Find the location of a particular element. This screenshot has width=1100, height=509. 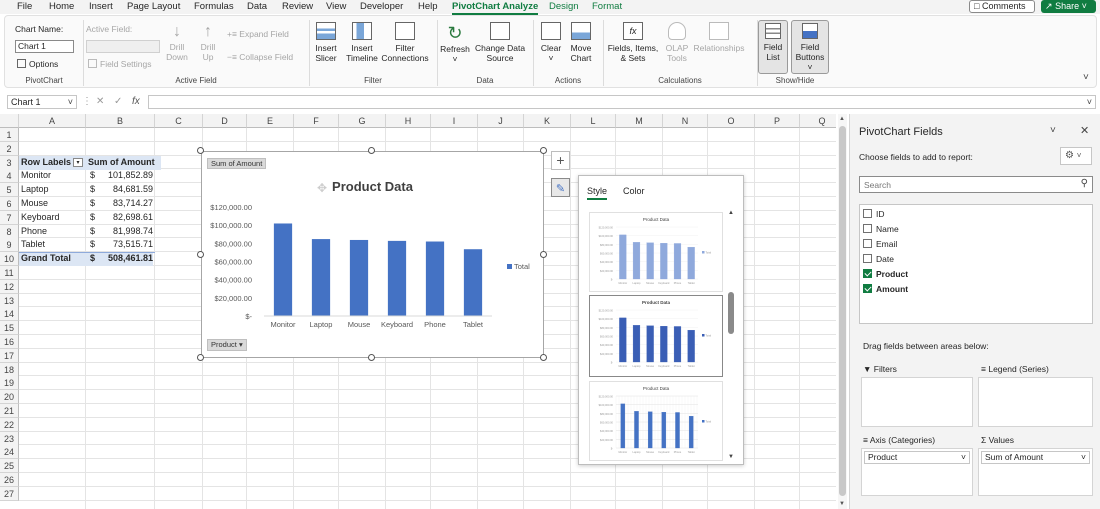

vertical-scrollbar: ▲ ▼ is located at coordinates (842, 311).